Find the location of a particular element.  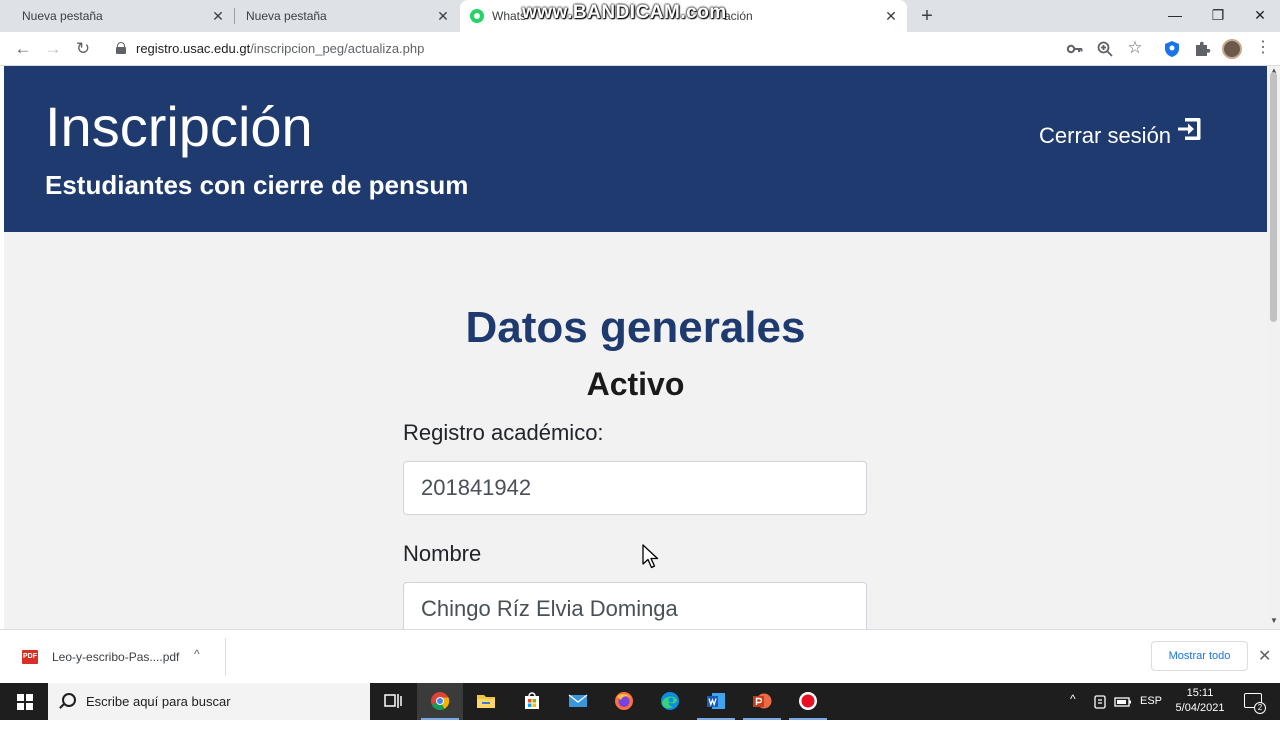

mail-taskbar-app is located at coordinates (578, 701).